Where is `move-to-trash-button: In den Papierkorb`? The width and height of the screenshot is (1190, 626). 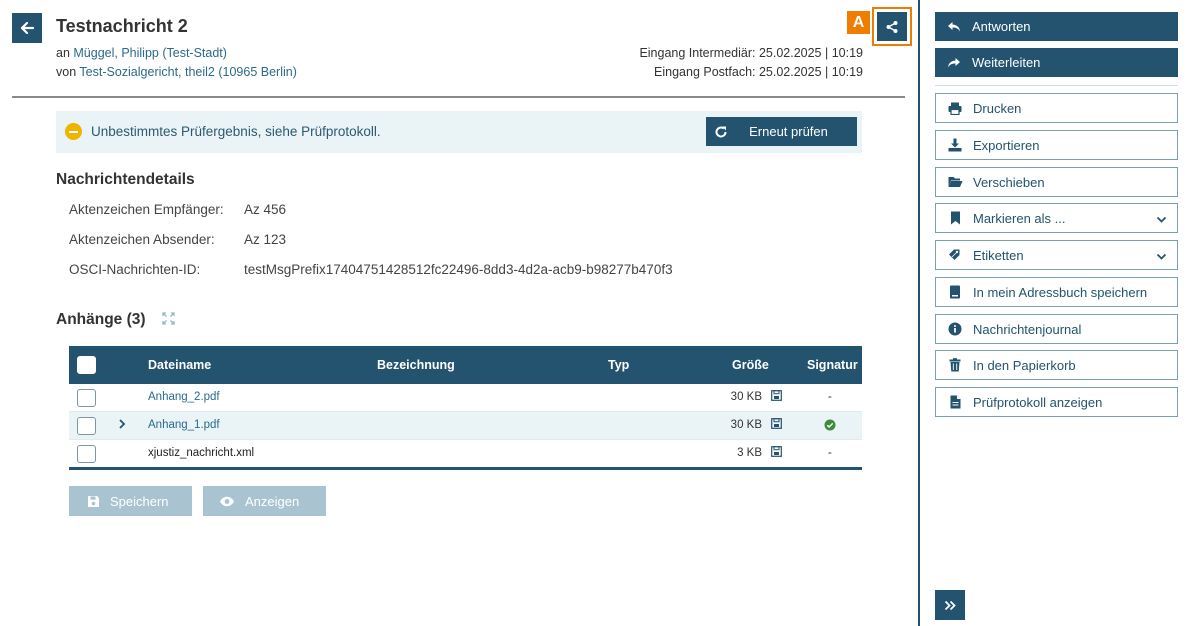
move-to-trash-button: In den Papierkorb is located at coordinates (1056, 365).